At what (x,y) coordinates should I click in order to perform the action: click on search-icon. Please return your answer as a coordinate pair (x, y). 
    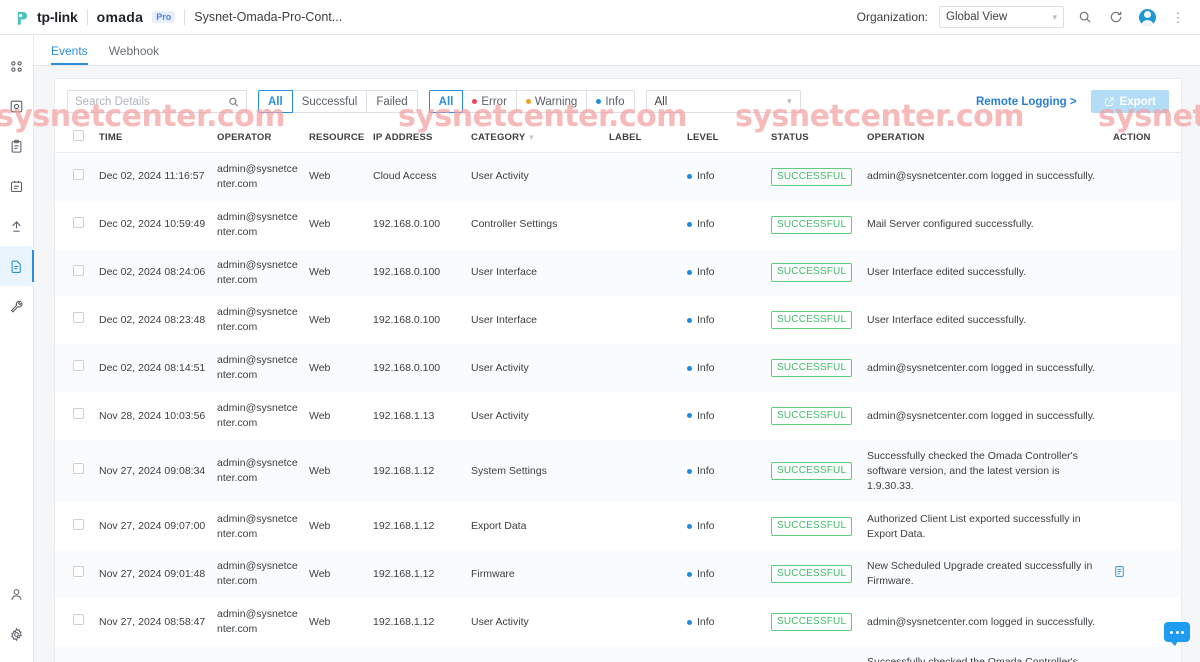
    Looking at the image, I should click on (1085, 17).